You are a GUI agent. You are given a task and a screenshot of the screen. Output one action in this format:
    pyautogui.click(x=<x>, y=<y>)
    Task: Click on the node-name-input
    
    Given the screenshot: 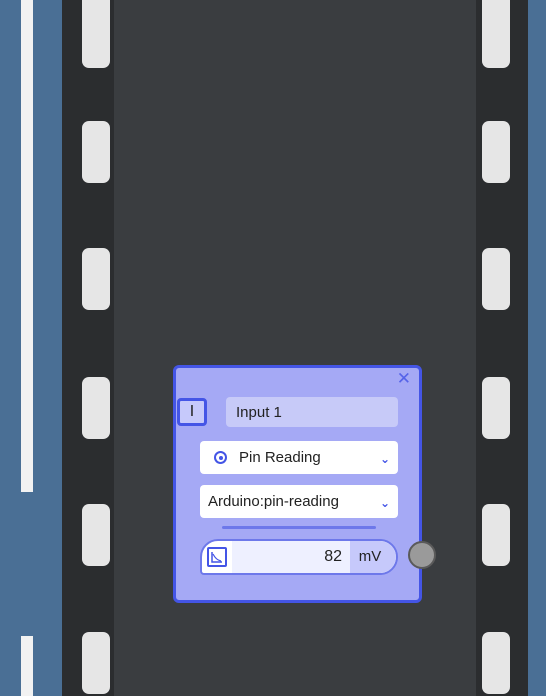 What is the action you would take?
    pyautogui.click(x=312, y=412)
    